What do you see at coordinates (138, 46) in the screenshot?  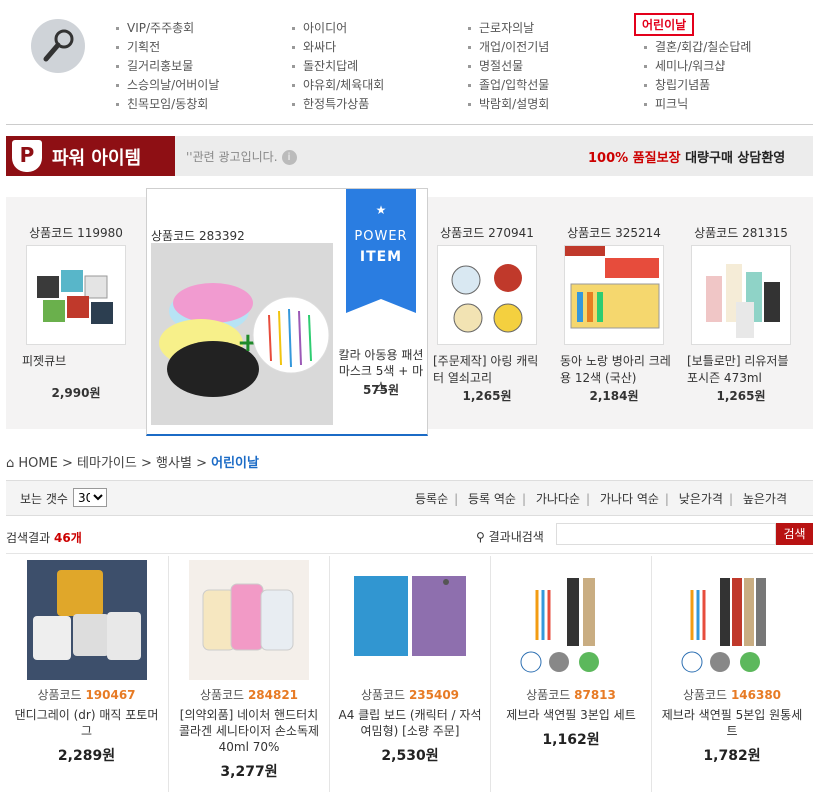 I see `menu-item: 기획전` at bounding box center [138, 46].